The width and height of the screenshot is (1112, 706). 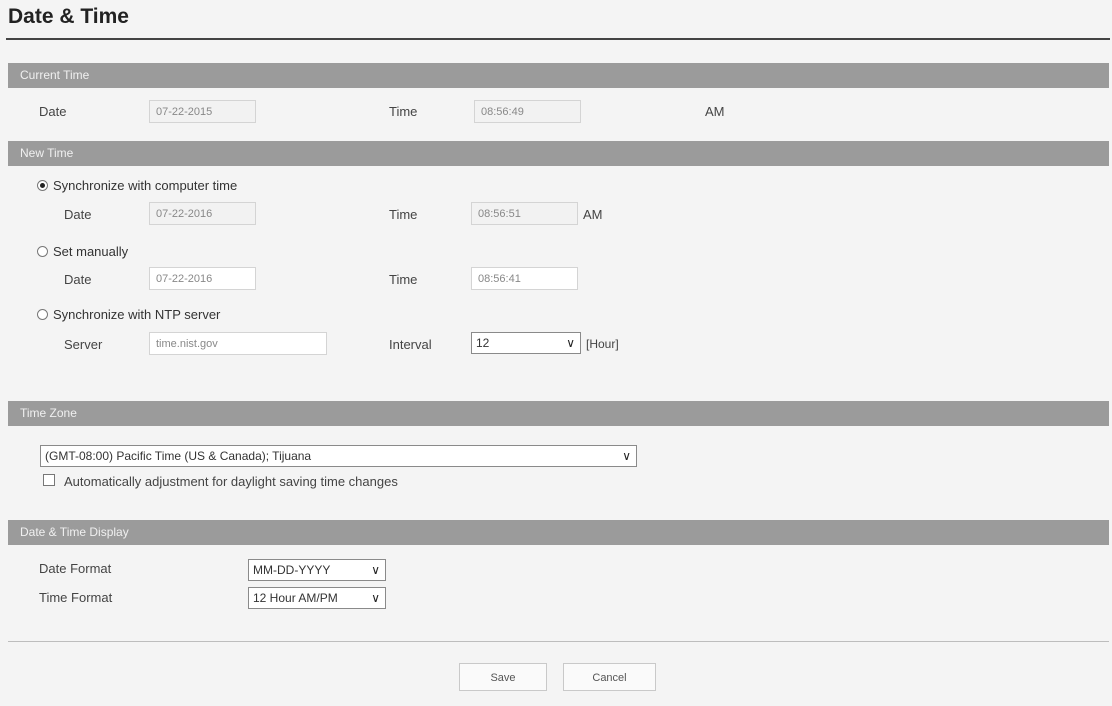 What do you see at coordinates (593, 214) in the screenshot?
I see `sync-computer-ampm: AM` at bounding box center [593, 214].